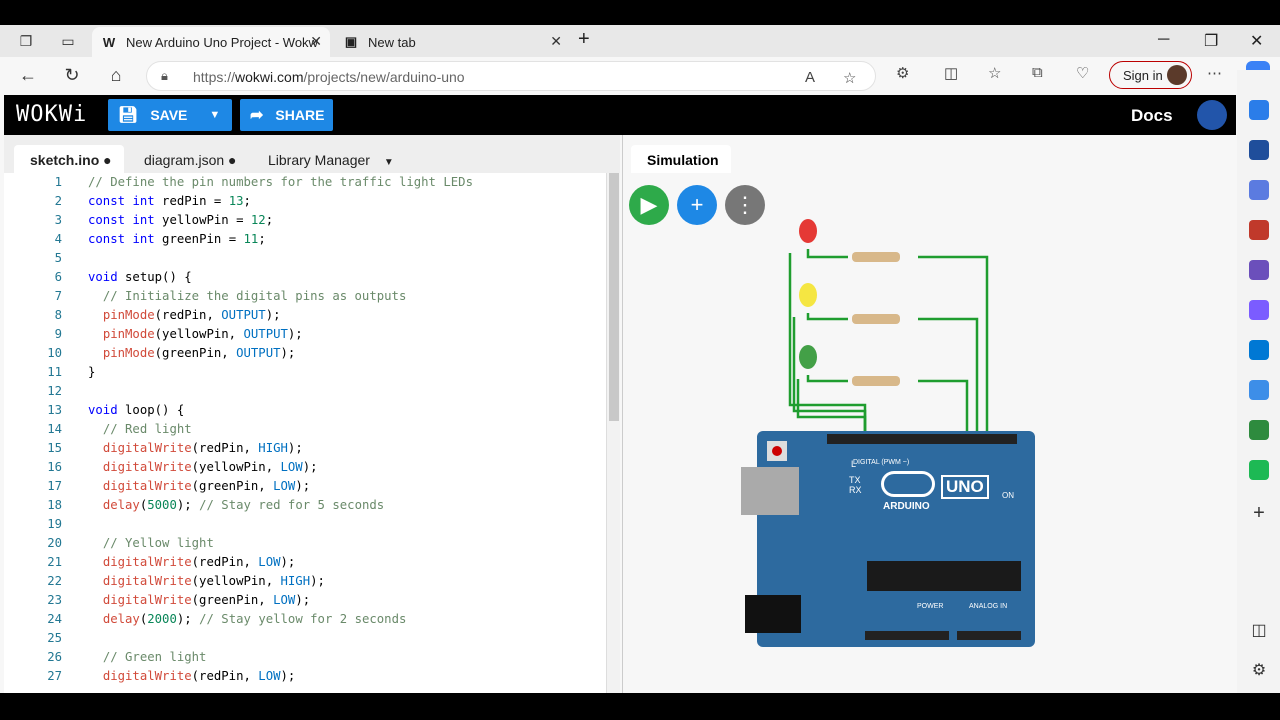 The image size is (1280, 720). What do you see at coordinates (140, 277) in the screenshot?
I see `line-text: void setup() {` at bounding box center [140, 277].